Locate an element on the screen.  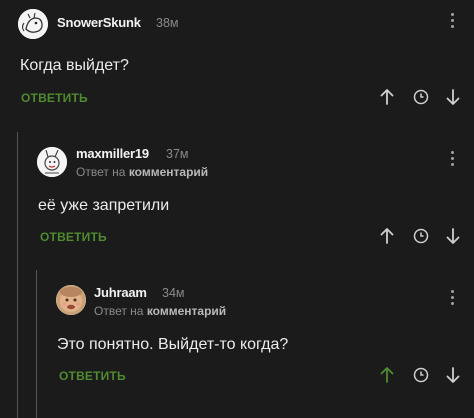
timestamp: 34м is located at coordinates (173, 293).